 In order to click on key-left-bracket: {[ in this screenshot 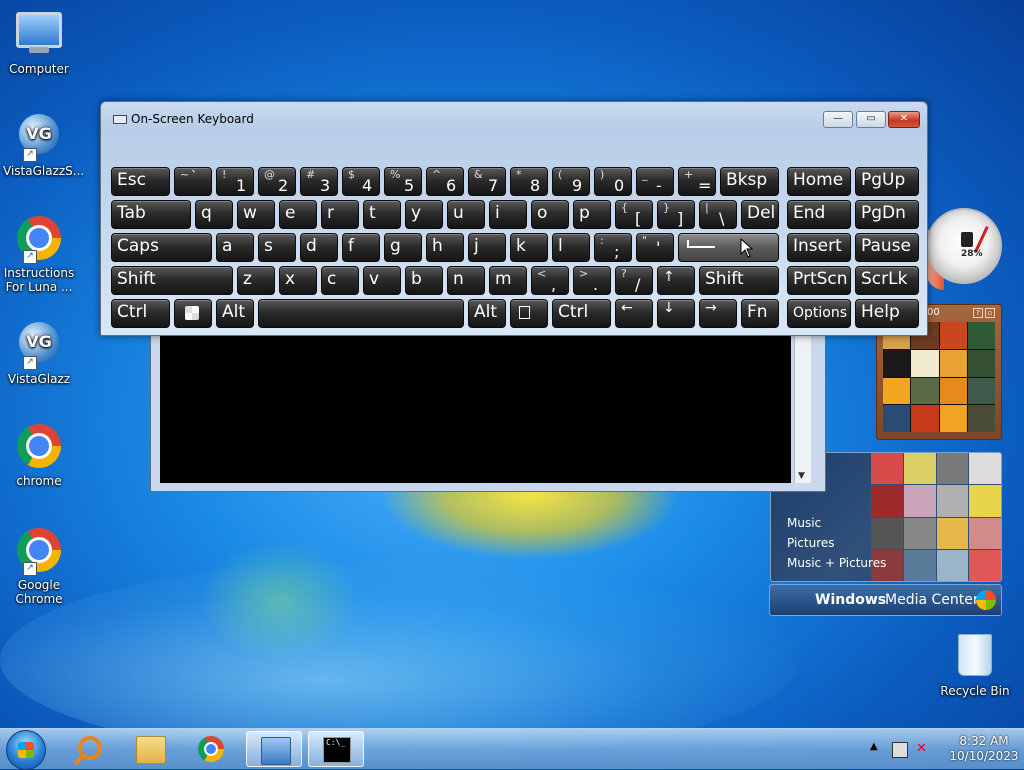, I will do `click(634, 214)`.